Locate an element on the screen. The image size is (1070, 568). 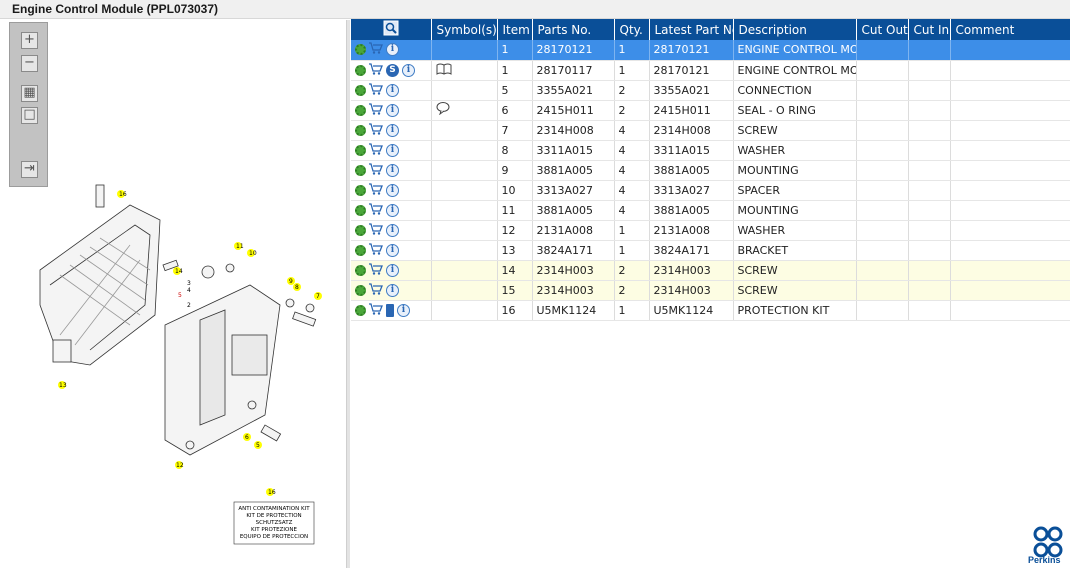
table-row: i 6 2415H011 2 2415H011 SEAL - O RING is located at coordinates (710, 110).